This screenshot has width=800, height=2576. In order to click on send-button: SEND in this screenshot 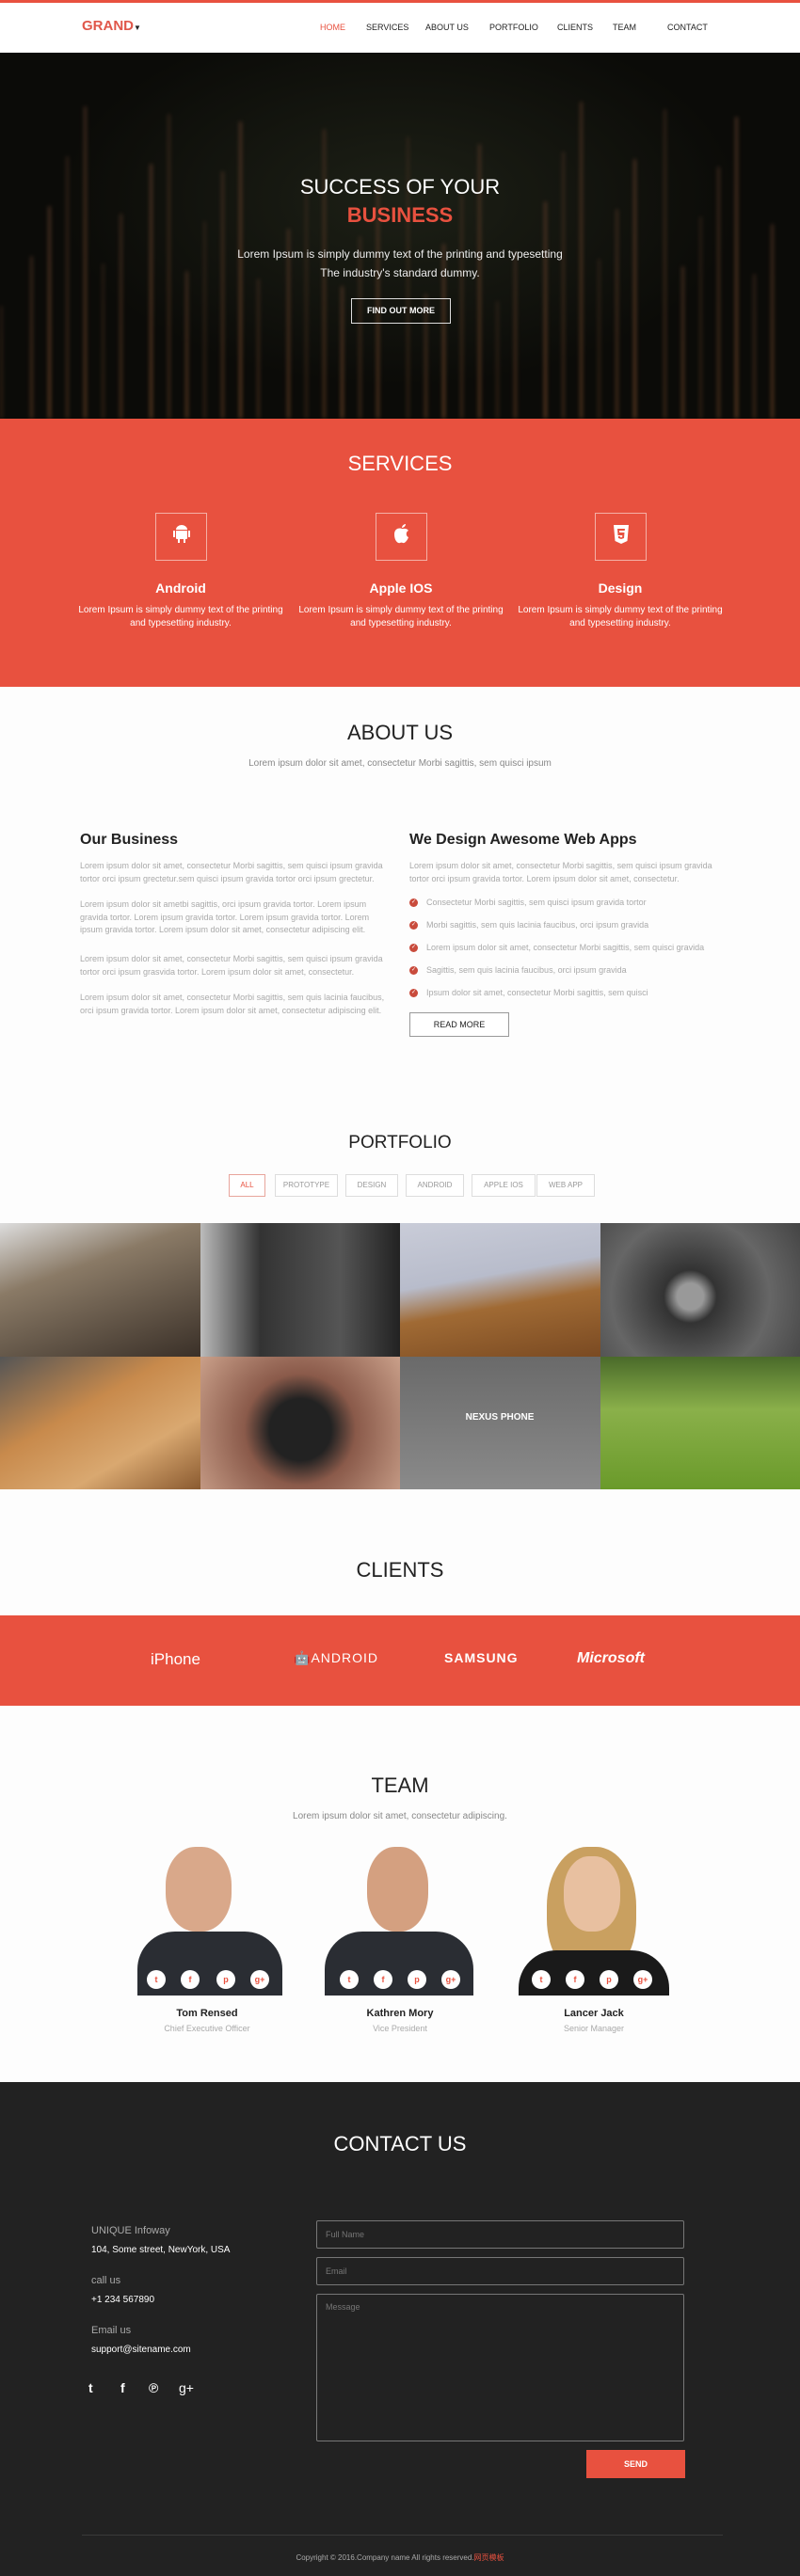, I will do `click(635, 2464)`.